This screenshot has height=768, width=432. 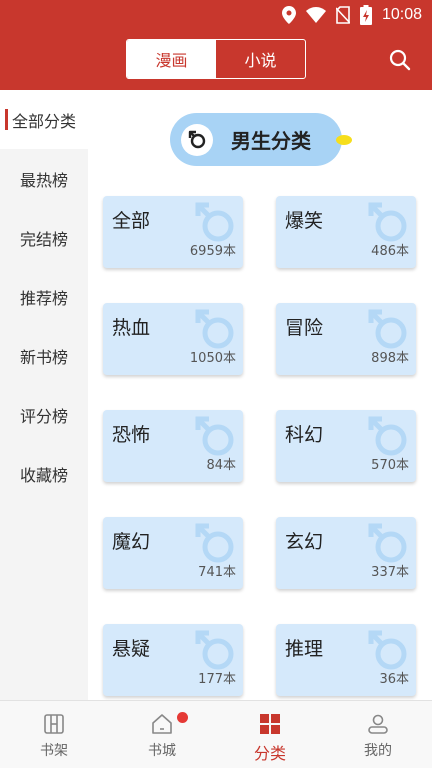 What do you see at coordinates (44, 296) in the screenshot?
I see `sidebar-item-recommended: 推荐榜` at bounding box center [44, 296].